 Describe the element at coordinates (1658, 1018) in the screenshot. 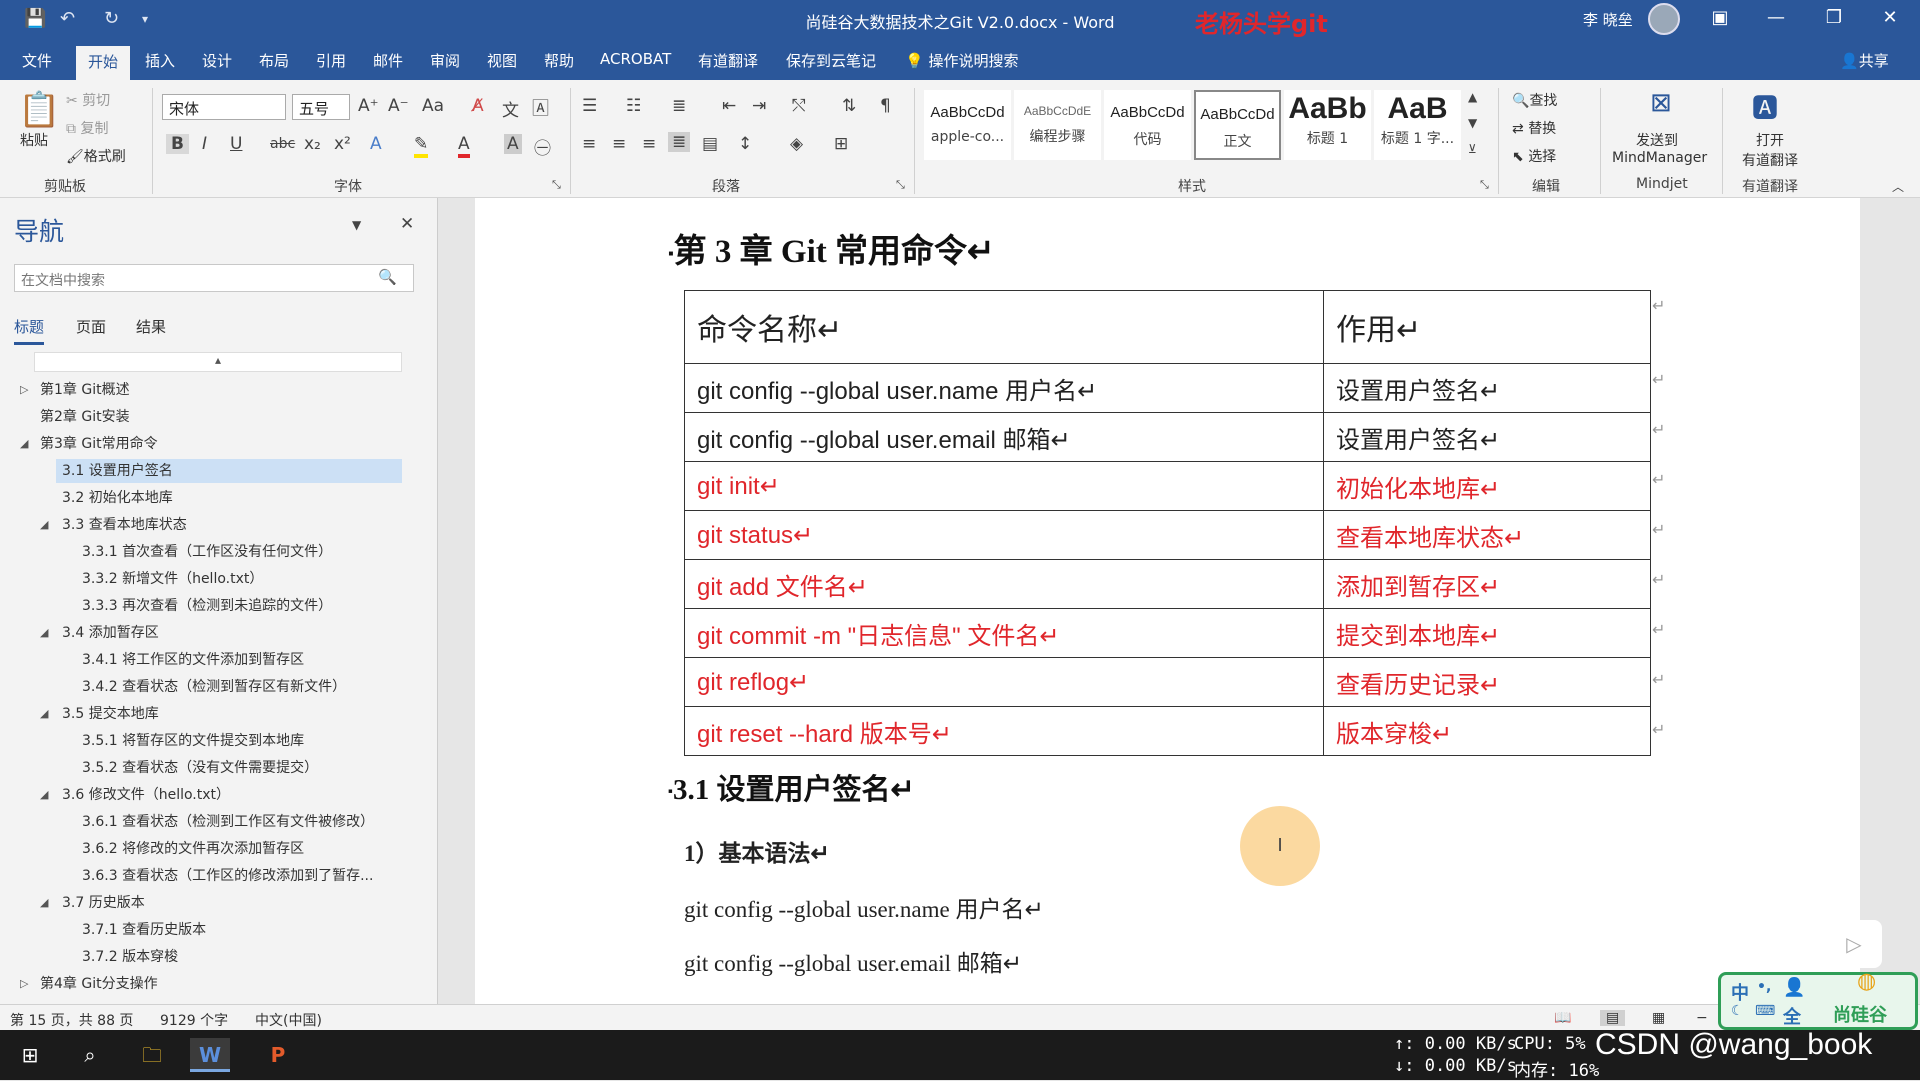

I see `web-layout-icon: ▦` at that location.